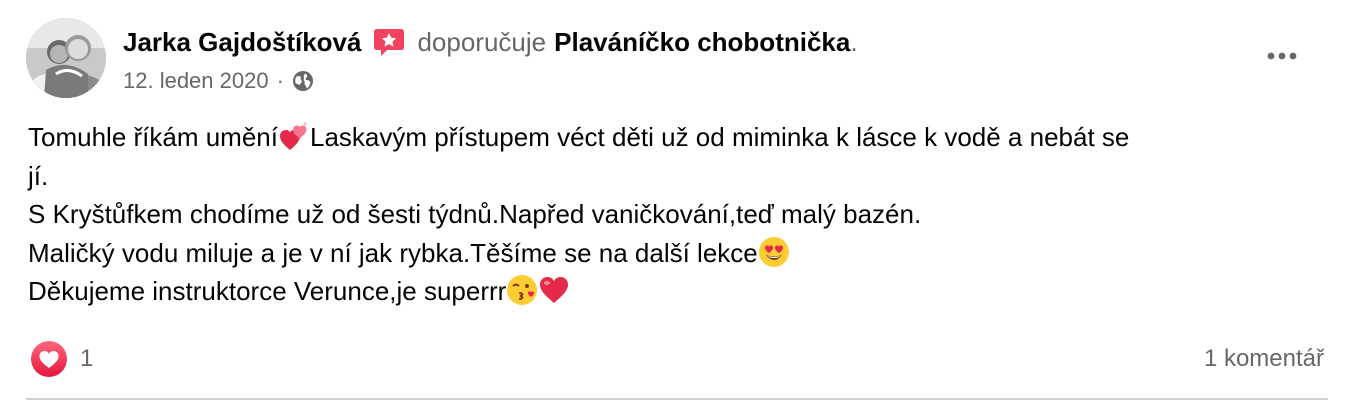 This screenshot has width=1354, height=406. What do you see at coordinates (678, 291) in the screenshot?
I see `body-line-5: Děkujeme instruktorce Verunce,je superrr` at bounding box center [678, 291].